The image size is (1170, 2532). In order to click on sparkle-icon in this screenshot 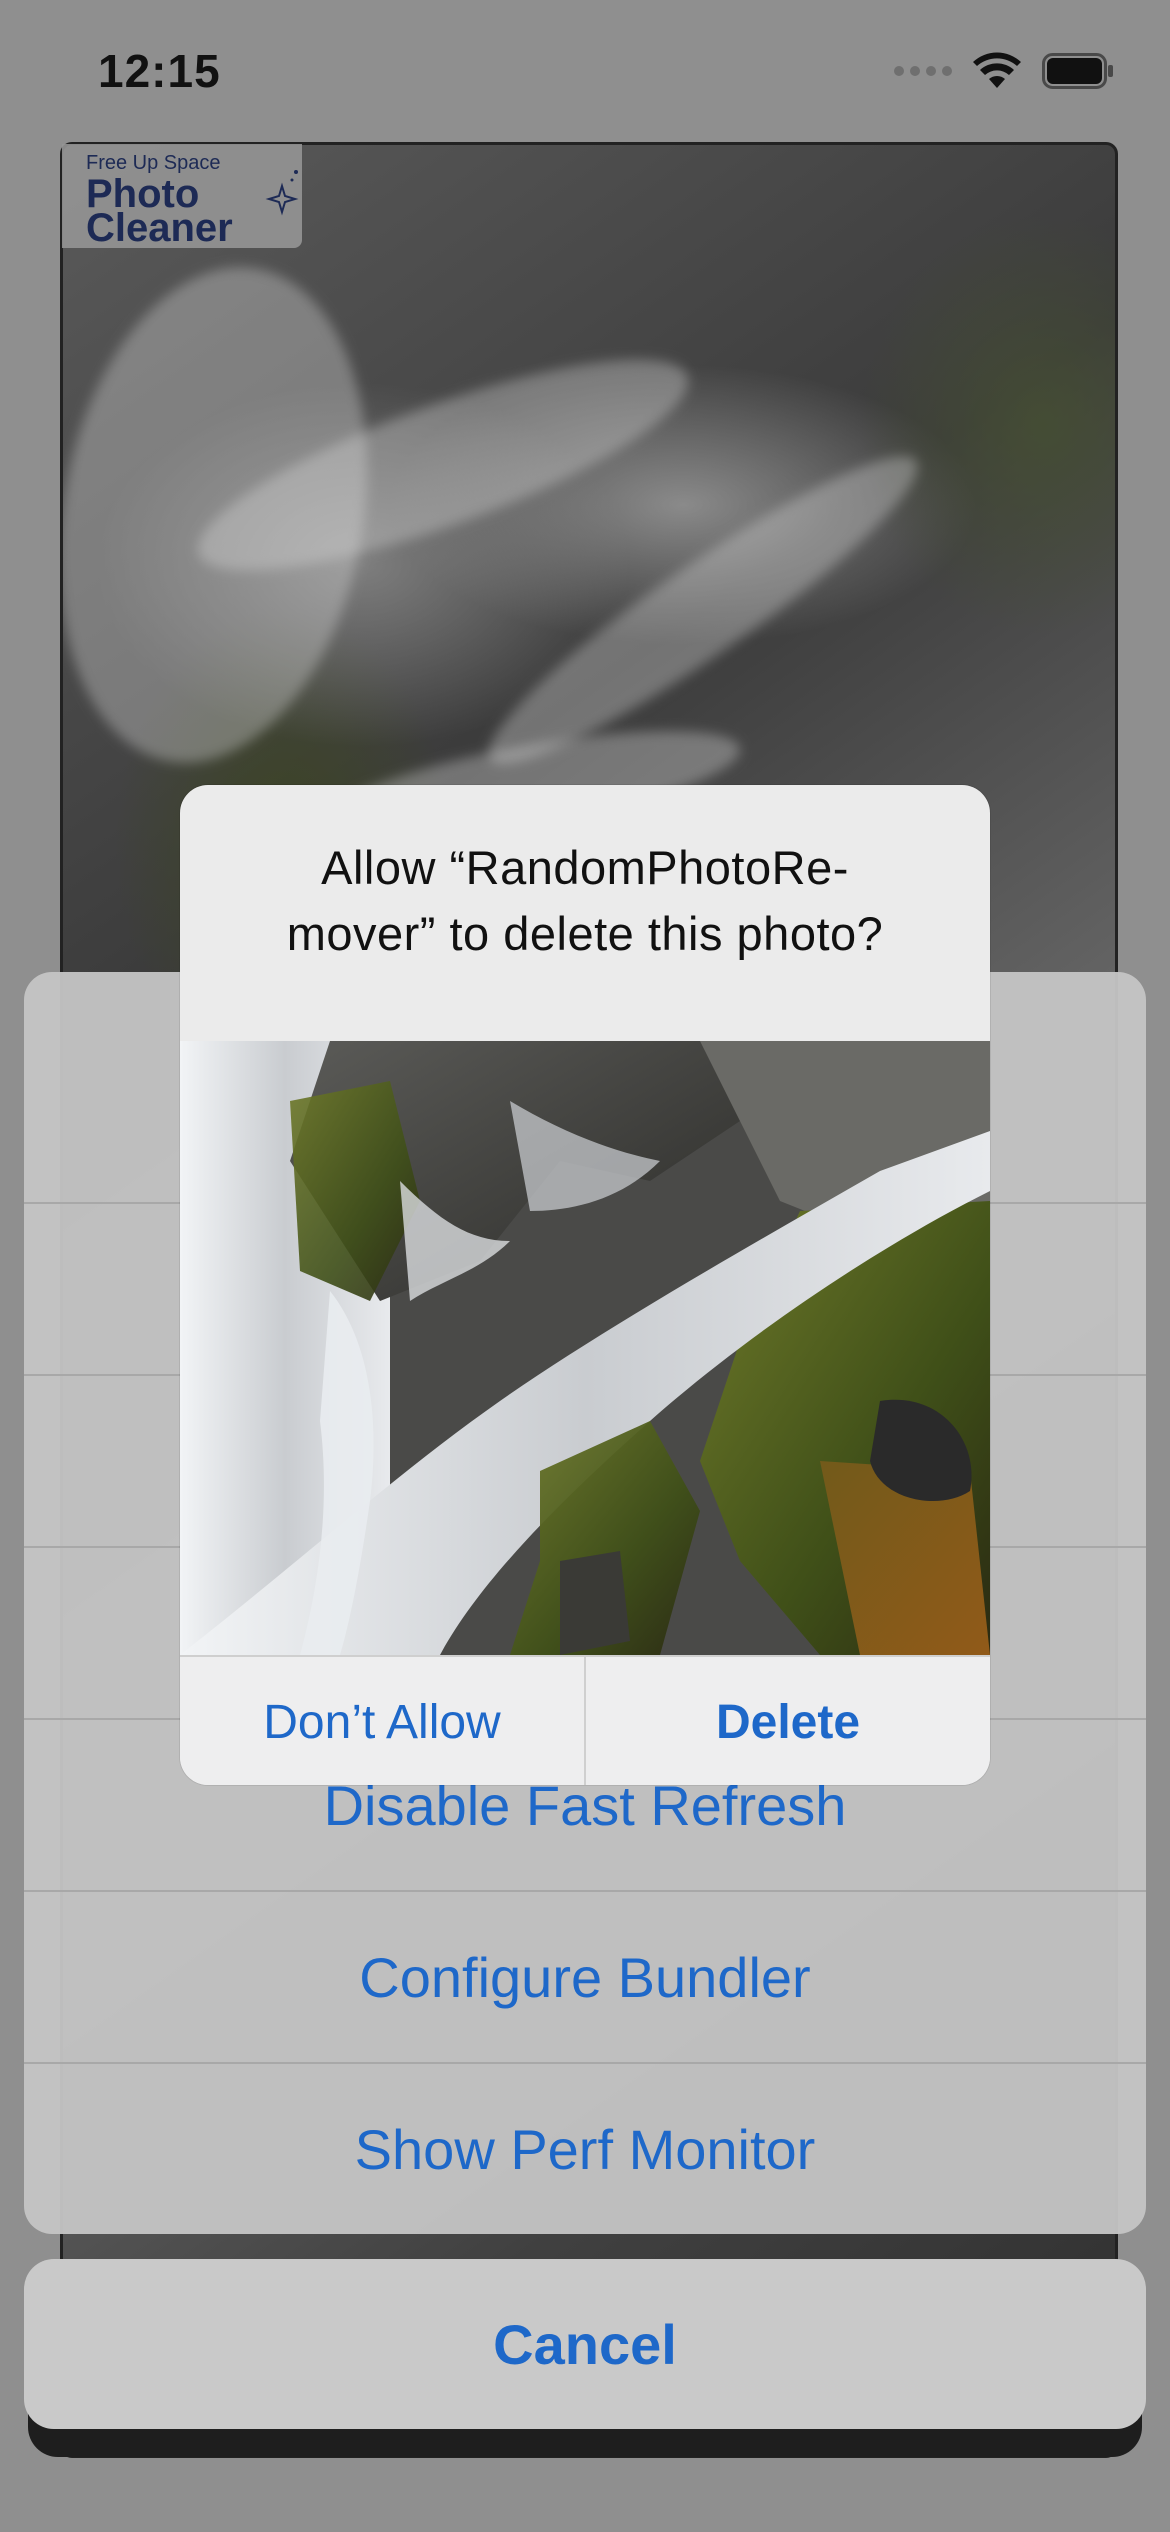, I will do `click(282, 193)`.